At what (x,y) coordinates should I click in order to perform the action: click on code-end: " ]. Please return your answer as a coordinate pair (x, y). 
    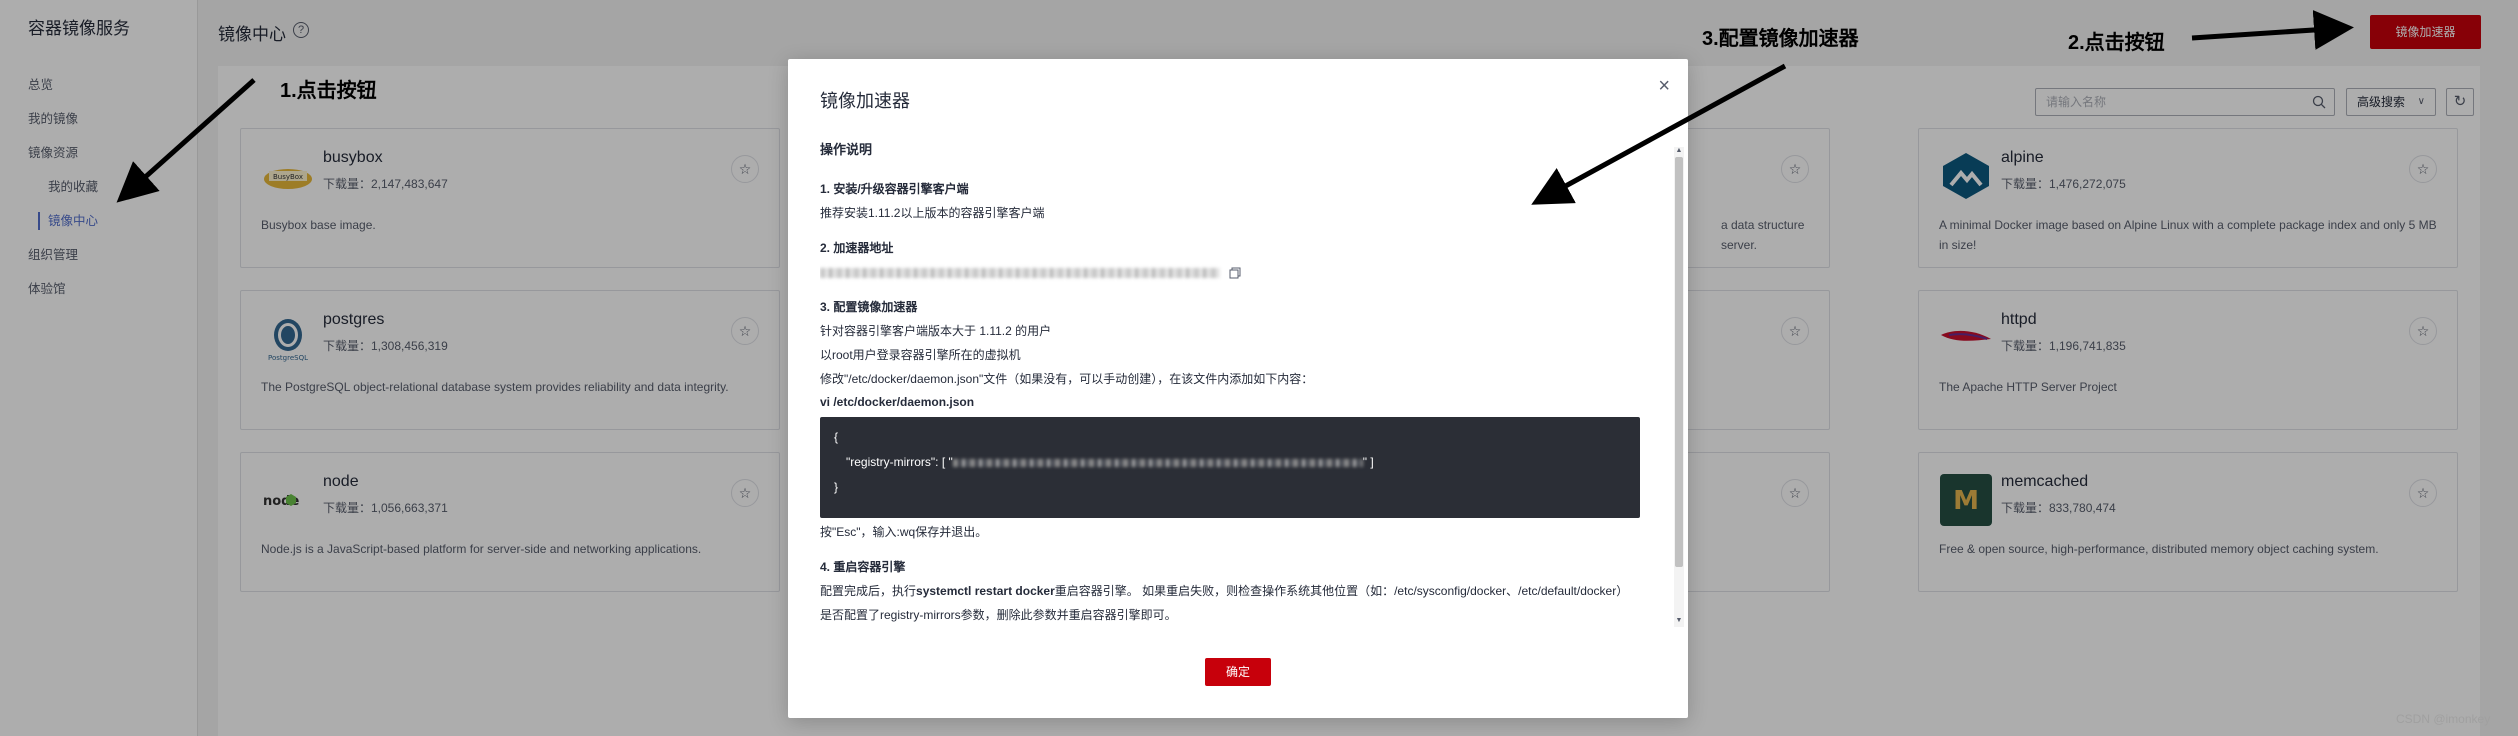
    Looking at the image, I should click on (1368, 462).